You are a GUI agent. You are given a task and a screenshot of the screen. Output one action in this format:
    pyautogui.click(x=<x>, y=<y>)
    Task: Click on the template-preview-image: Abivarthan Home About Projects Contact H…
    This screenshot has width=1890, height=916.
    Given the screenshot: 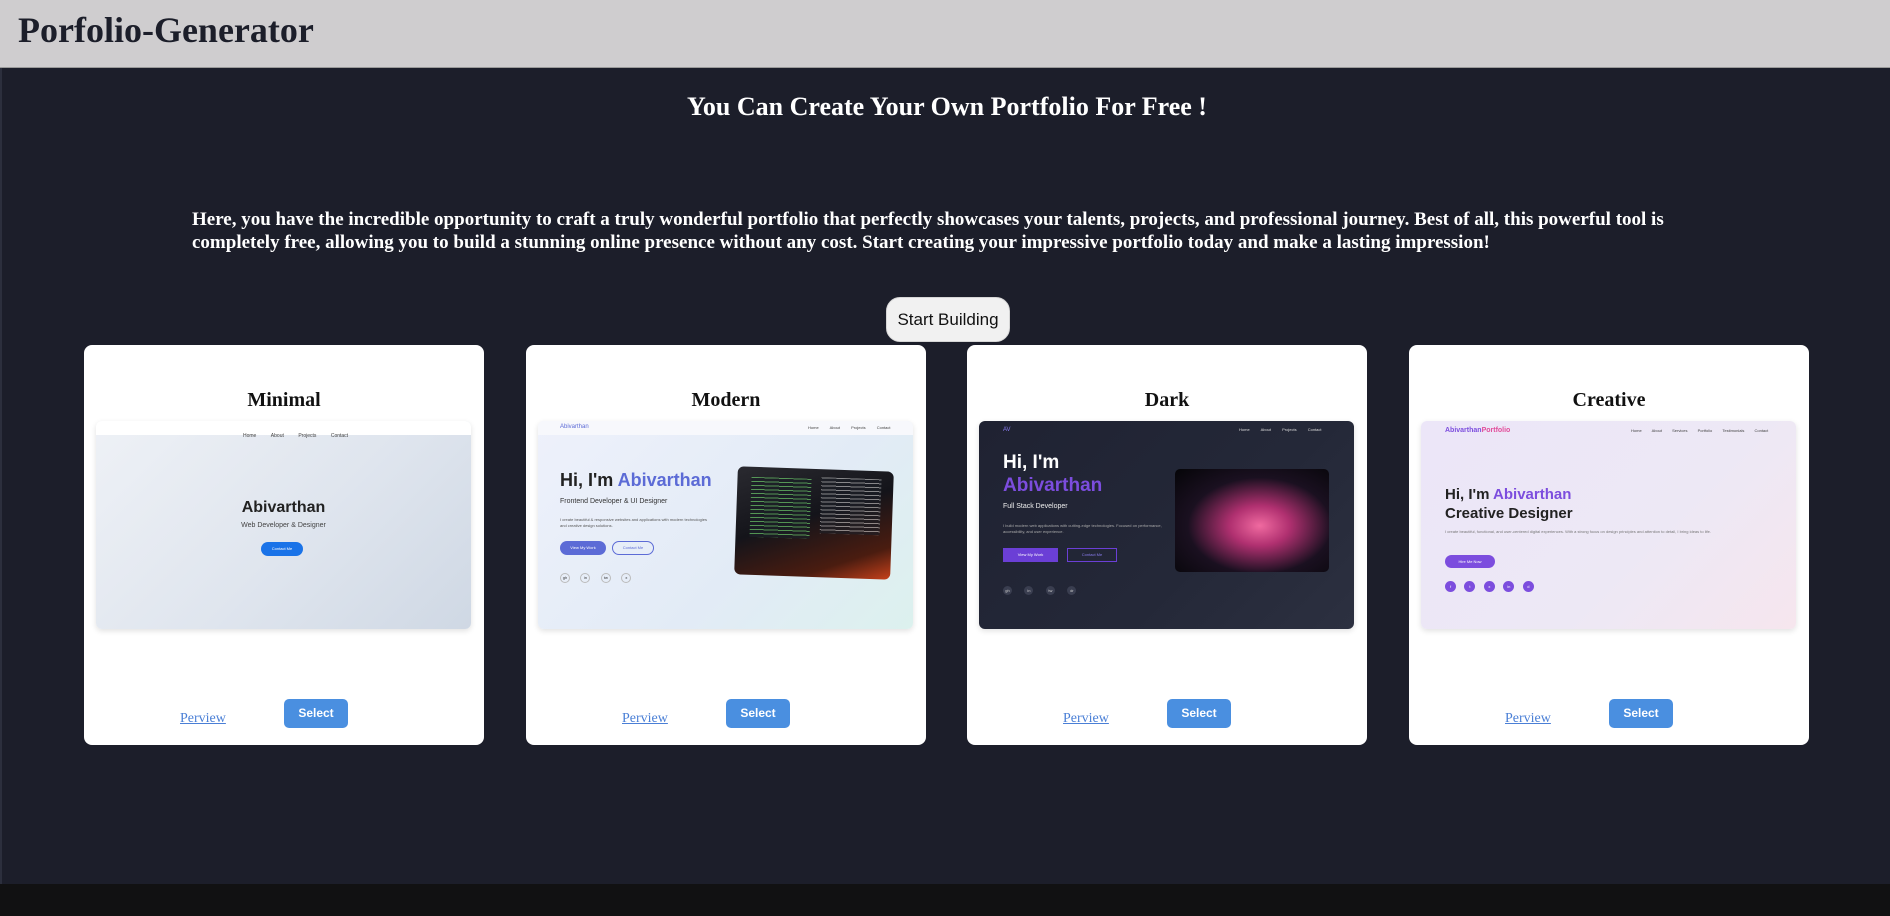 What is the action you would take?
    pyautogui.click(x=725, y=525)
    